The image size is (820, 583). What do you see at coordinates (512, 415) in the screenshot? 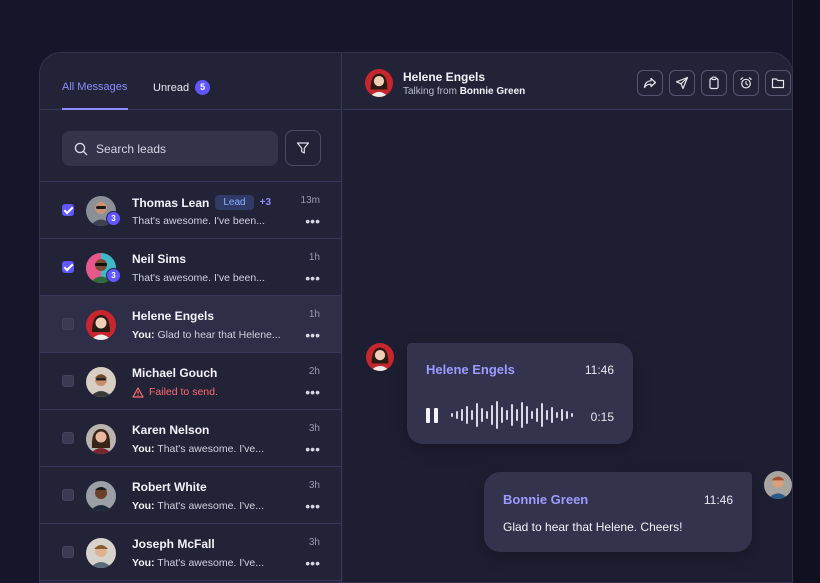
I see `audio-waveform` at bounding box center [512, 415].